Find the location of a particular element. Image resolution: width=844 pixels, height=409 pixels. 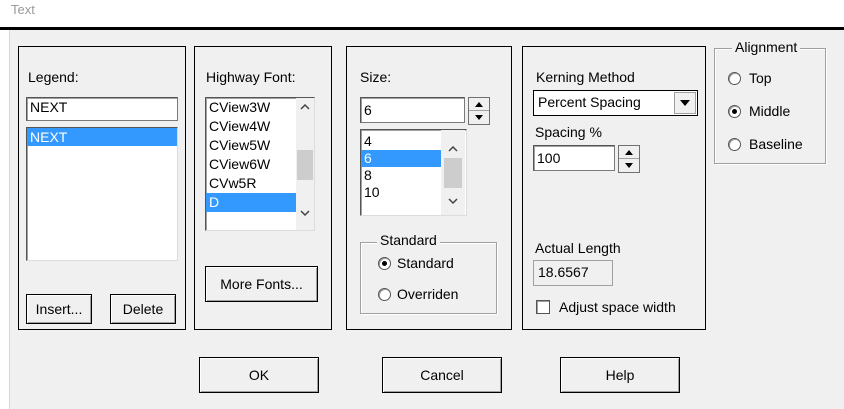

legend-label: Legend: is located at coordinates (53, 77).